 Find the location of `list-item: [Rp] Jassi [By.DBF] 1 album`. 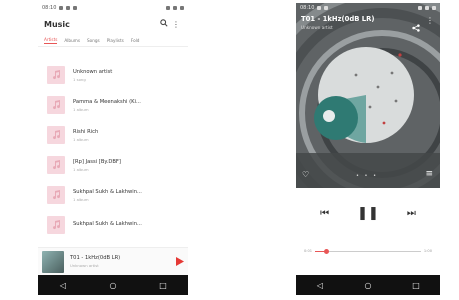

list-item: [Rp] Jassi [By.DBF] 1 album is located at coordinates (113, 165).